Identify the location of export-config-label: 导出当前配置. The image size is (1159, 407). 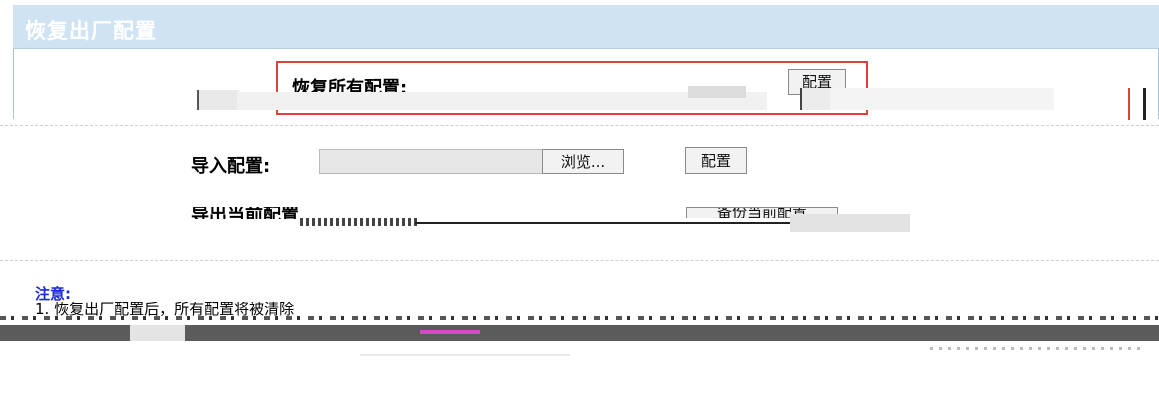
(245, 213).